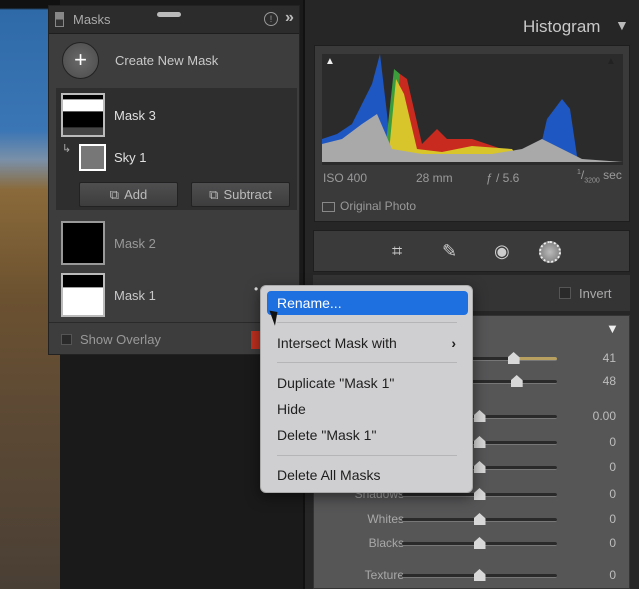  I want to click on menu-item-delete: Delete "Mask 1", so click(367, 435).